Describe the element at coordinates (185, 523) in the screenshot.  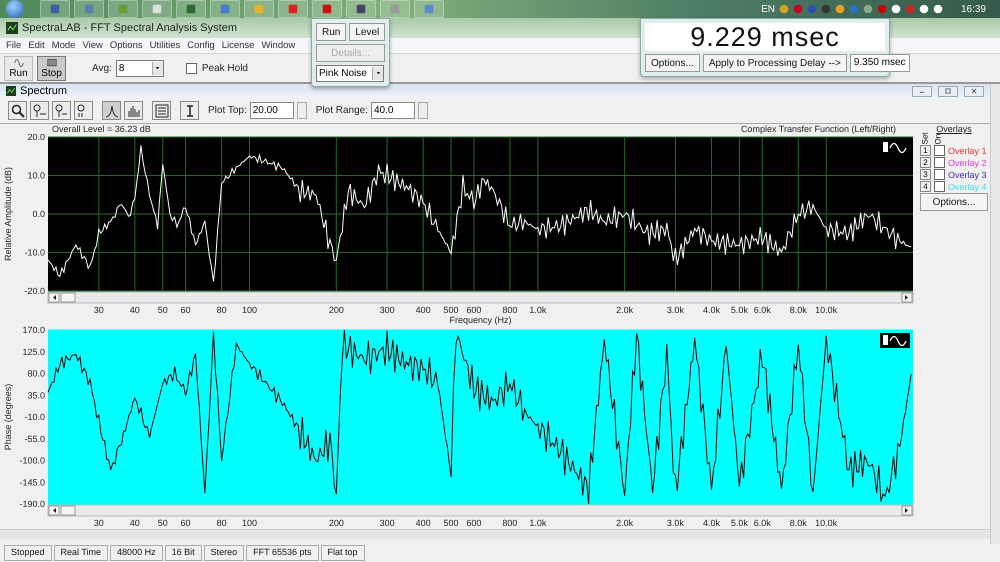
I see `tick-label: 60` at that location.